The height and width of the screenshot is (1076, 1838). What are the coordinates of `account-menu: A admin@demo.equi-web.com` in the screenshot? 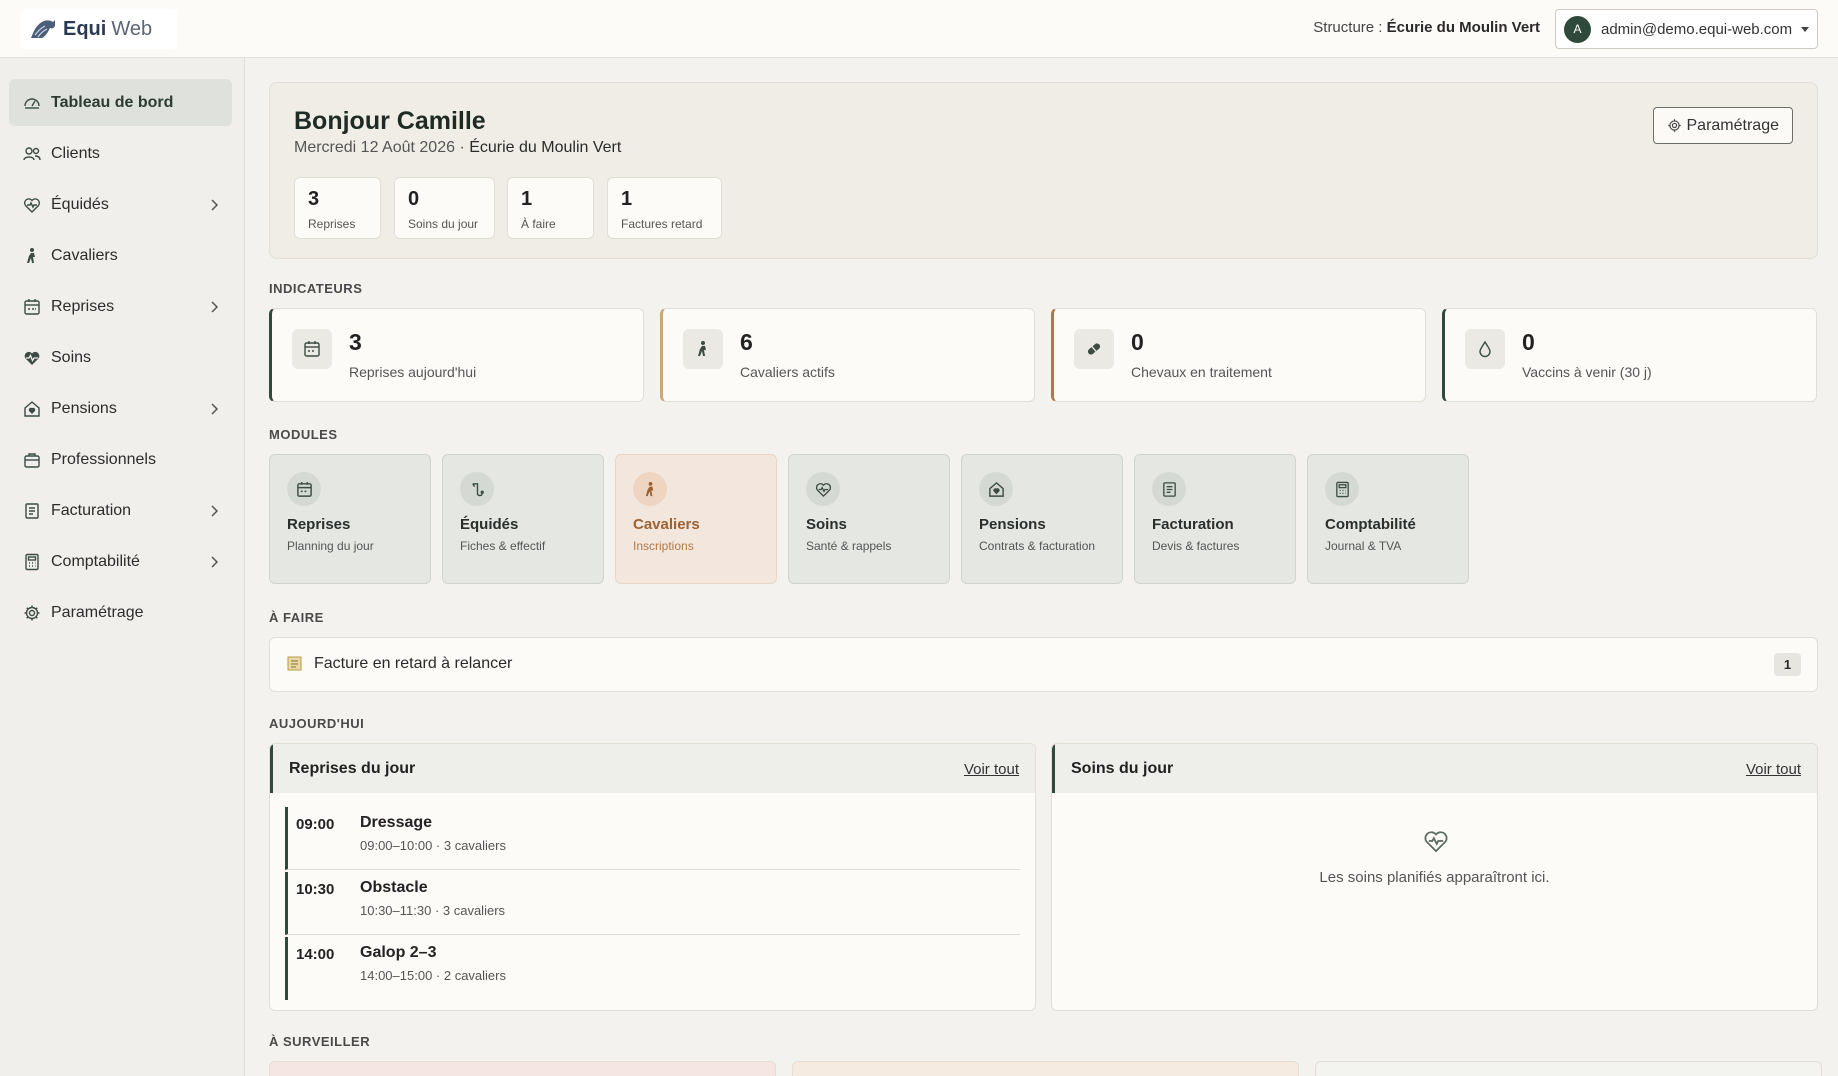 It's located at (1686, 29).